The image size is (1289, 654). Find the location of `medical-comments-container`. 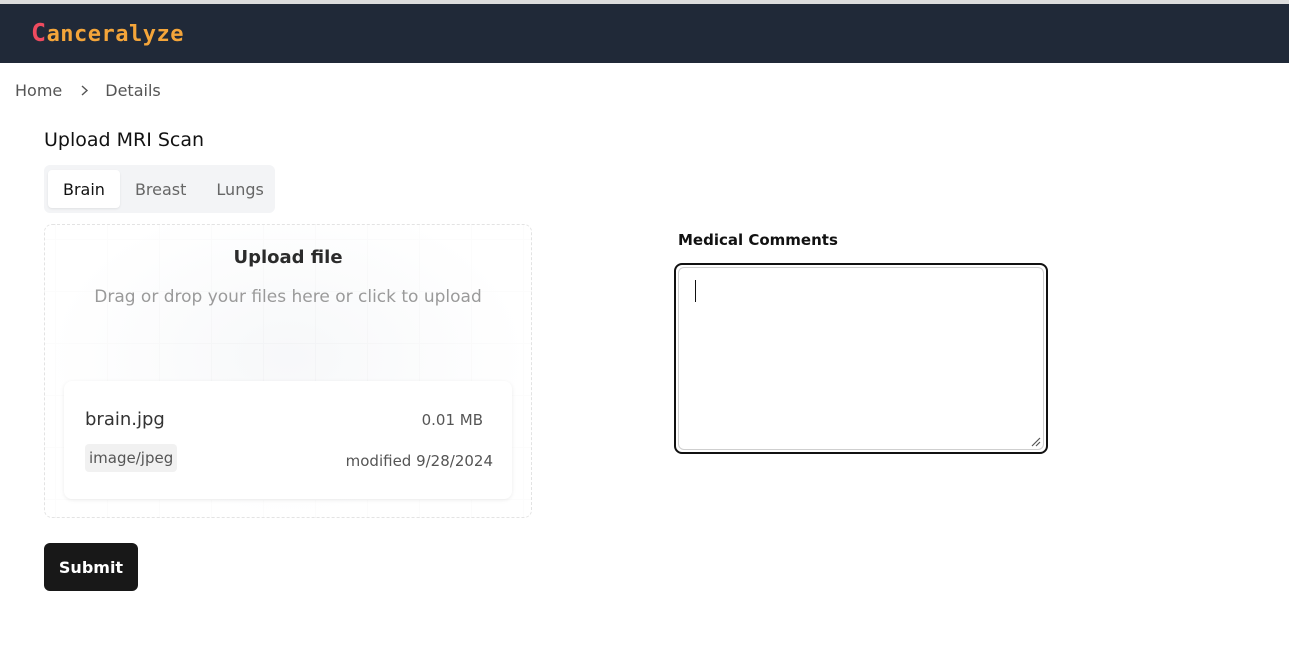

medical-comments-container is located at coordinates (861, 358).